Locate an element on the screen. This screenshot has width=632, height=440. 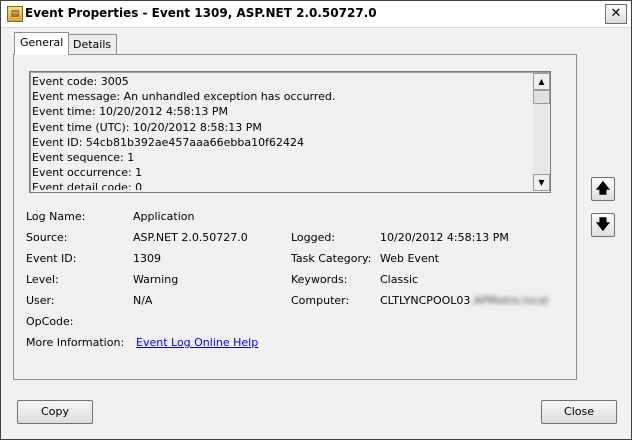
event-id-label: Event ID: is located at coordinates (51, 258).